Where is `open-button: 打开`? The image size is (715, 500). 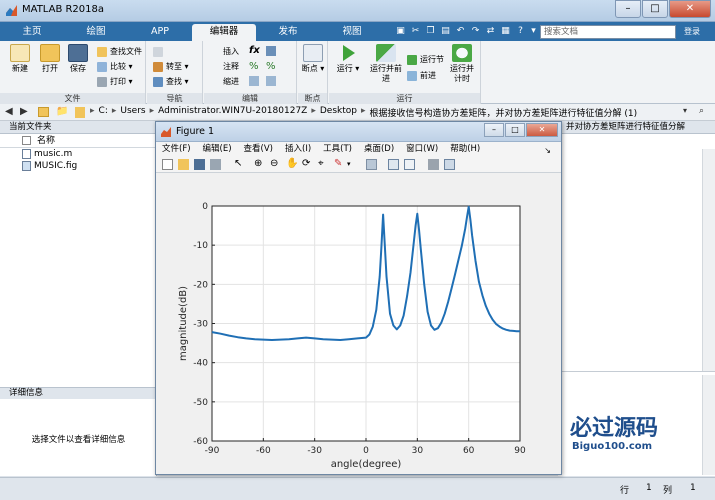
open-button: 打开 is located at coordinates (50, 59).